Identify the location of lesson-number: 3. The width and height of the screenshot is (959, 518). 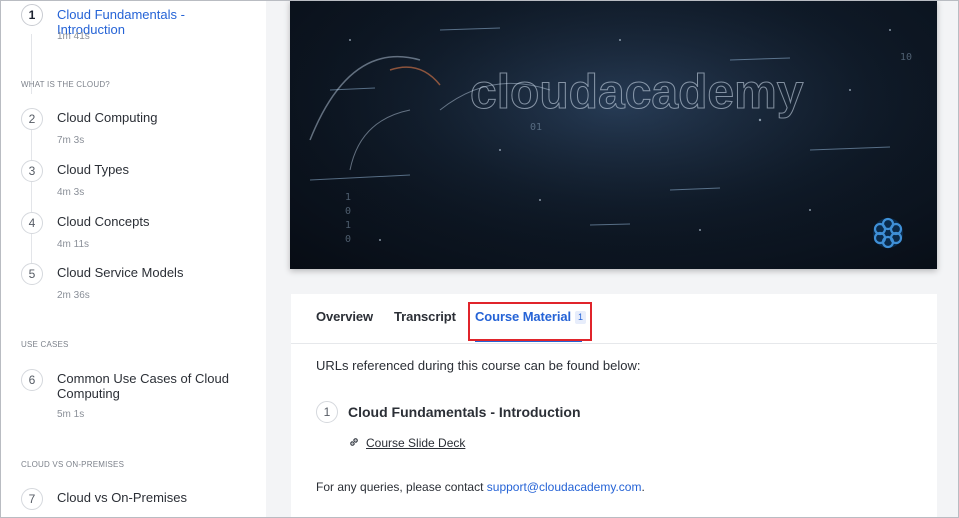
(32, 171).